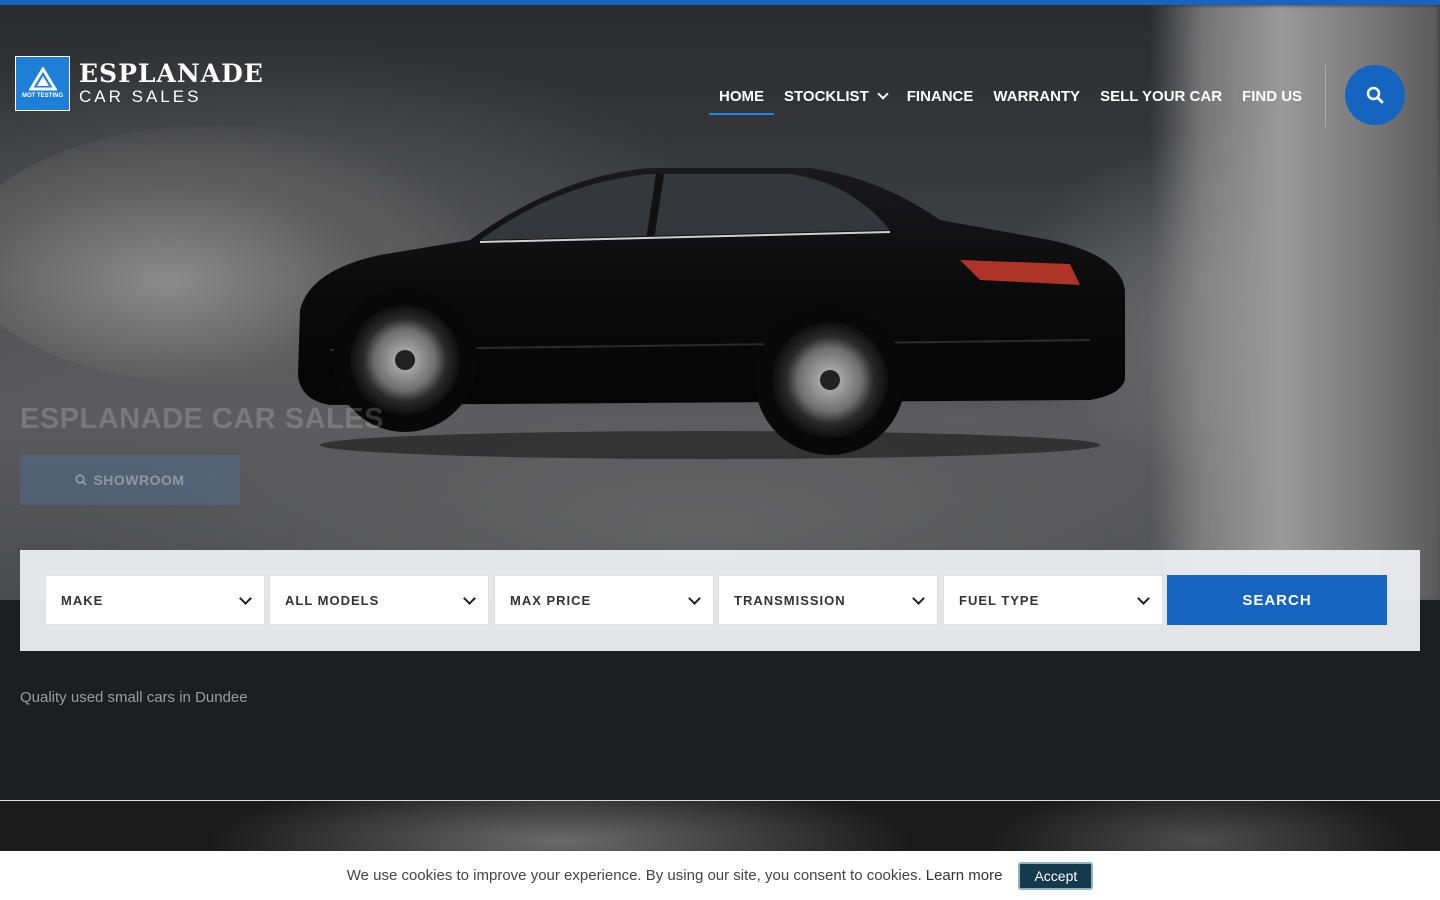  Describe the element at coordinates (139, 480) in the screenshot. I see `showroom-label: SHOWROOM` at that location.